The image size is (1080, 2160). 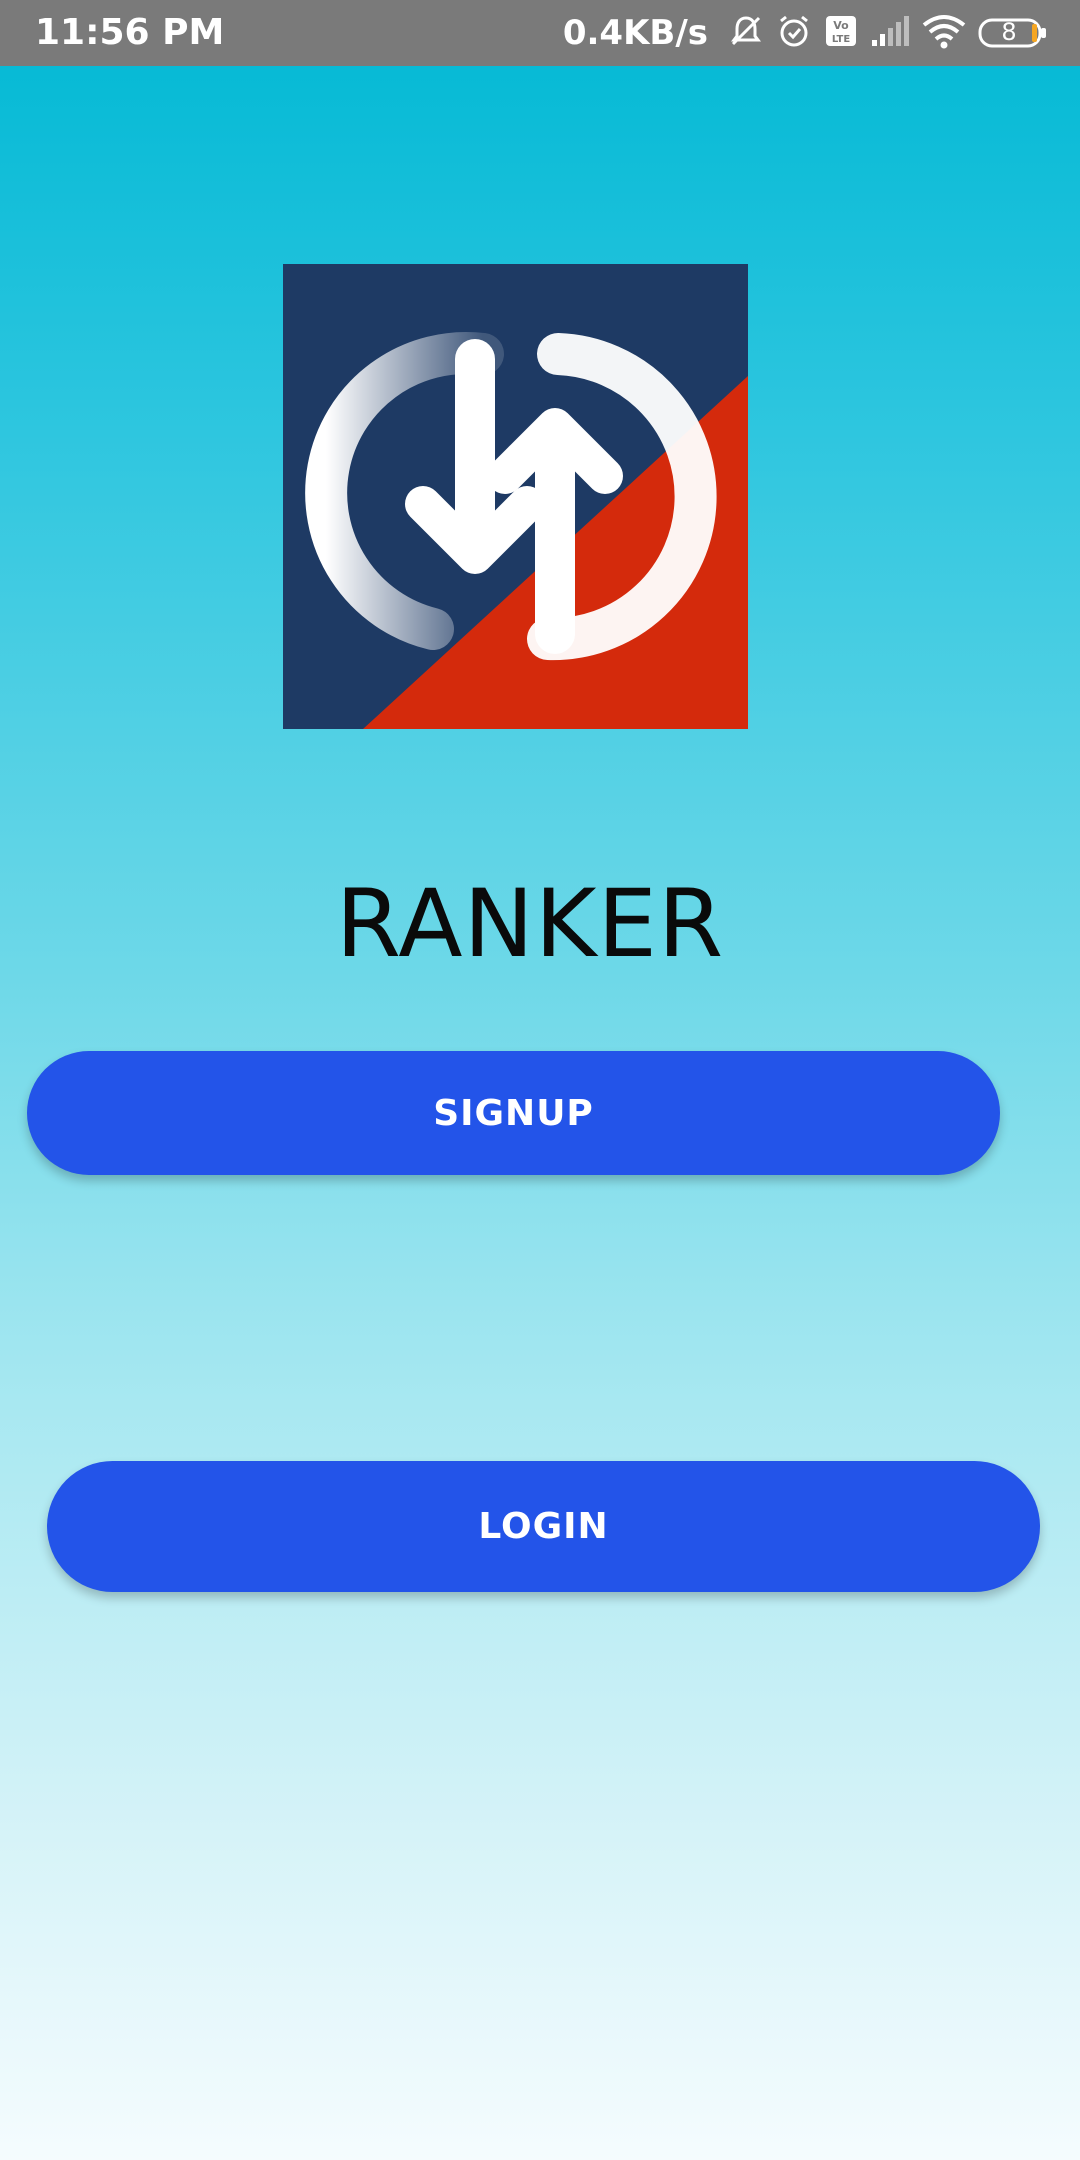 I want to click on status-icons: 0.4KB/s Vo LTE 8, so click(x=805, y=33).